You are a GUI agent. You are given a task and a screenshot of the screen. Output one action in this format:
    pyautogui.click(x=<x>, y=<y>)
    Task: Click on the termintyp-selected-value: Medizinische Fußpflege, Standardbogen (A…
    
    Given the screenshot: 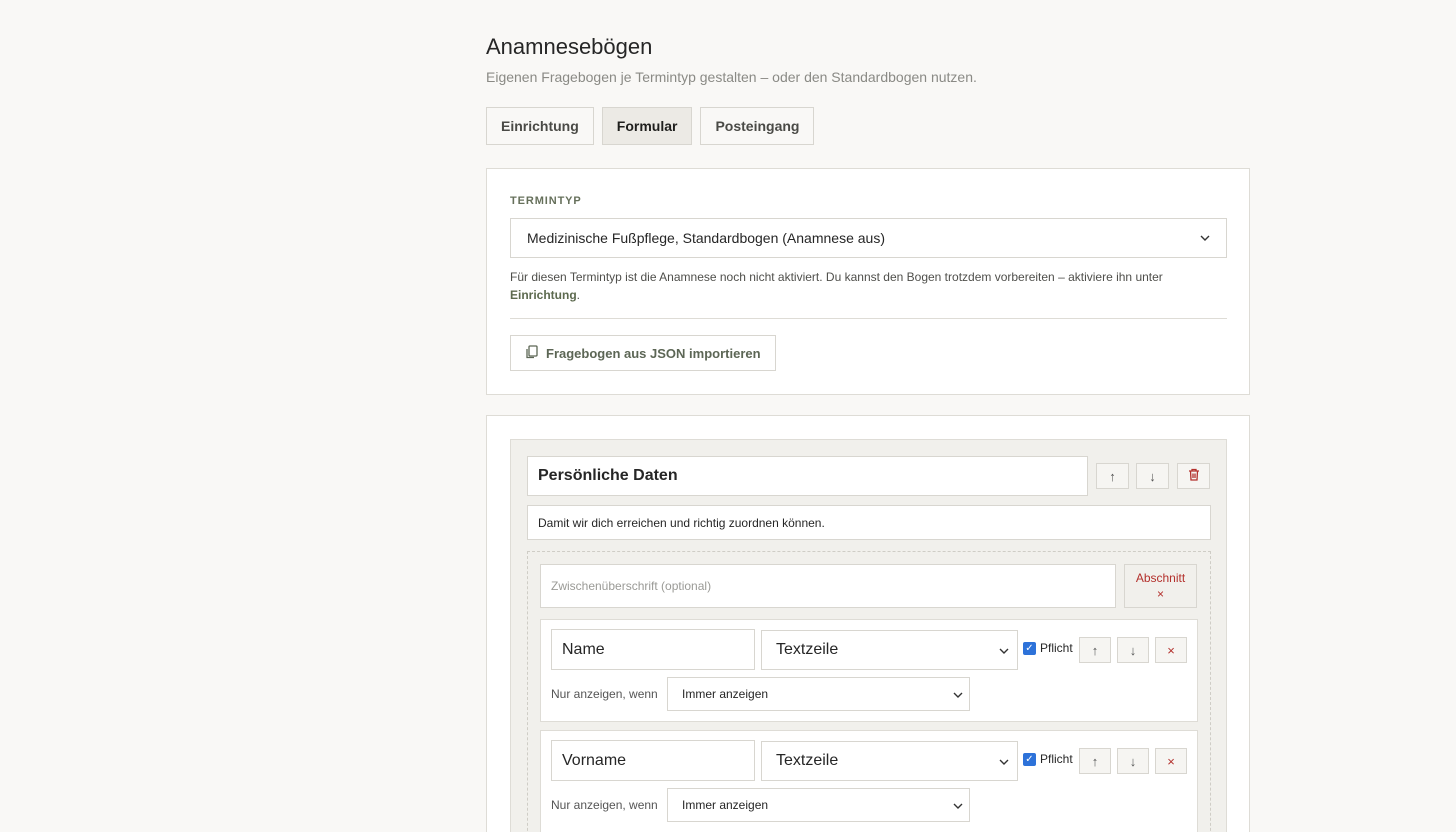 What is the action you would take?
    pyautogui.click(x=706, y=238)
    